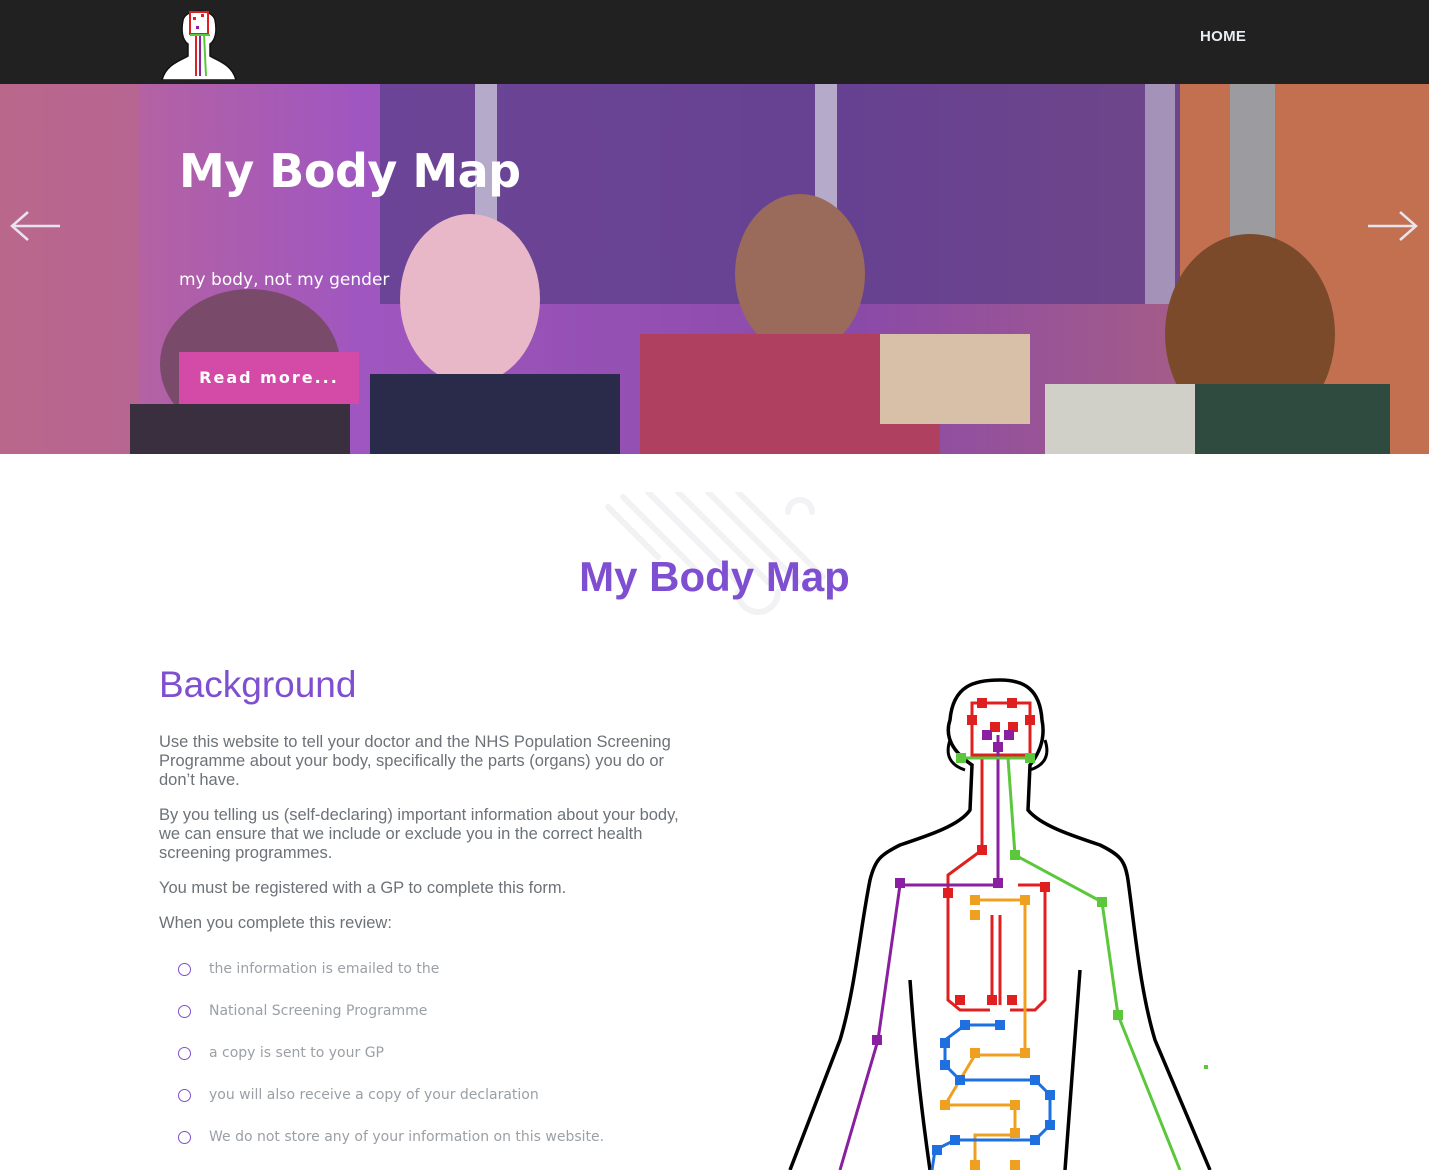 Image resolution: width=1429 pixels, height=1170 pixels. Describe the element at coordinates (1000, 924) in the screenshot. I see `body-map-illustration` at that location.